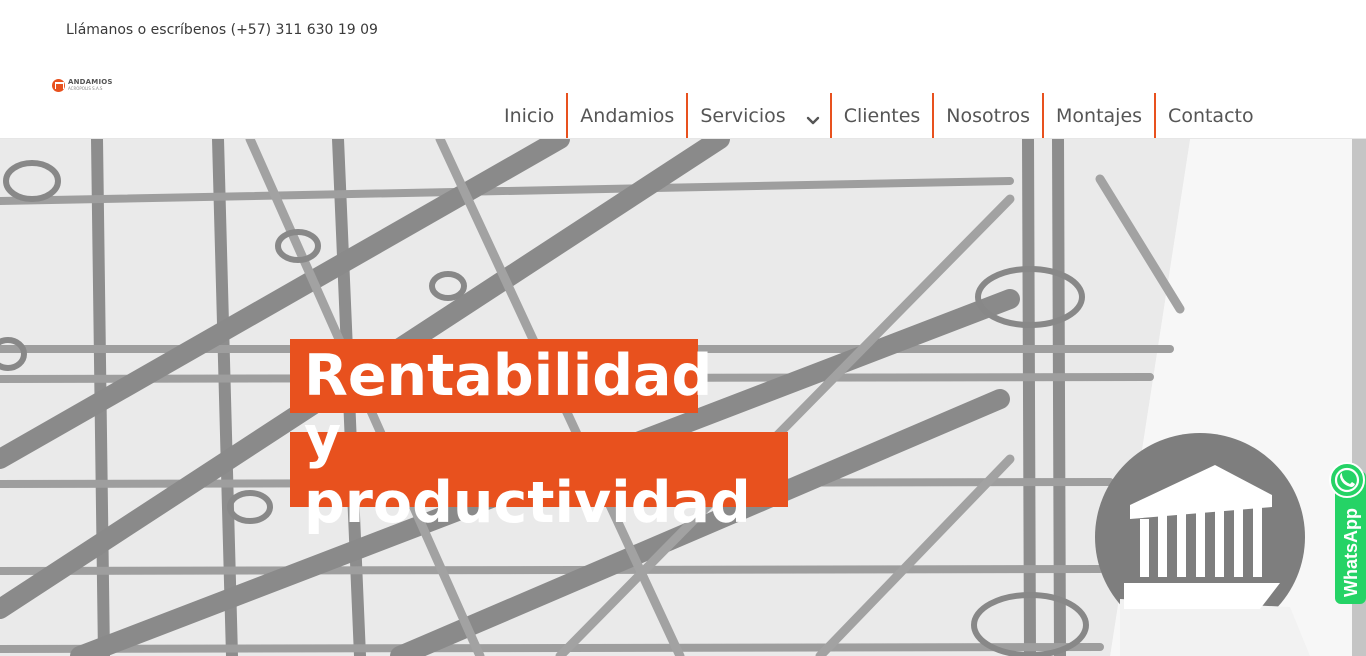 Image resolution: width=1366 pixels, height=656 pixels. I want to click on nav-item-label: Servicios, so click(743, 115).